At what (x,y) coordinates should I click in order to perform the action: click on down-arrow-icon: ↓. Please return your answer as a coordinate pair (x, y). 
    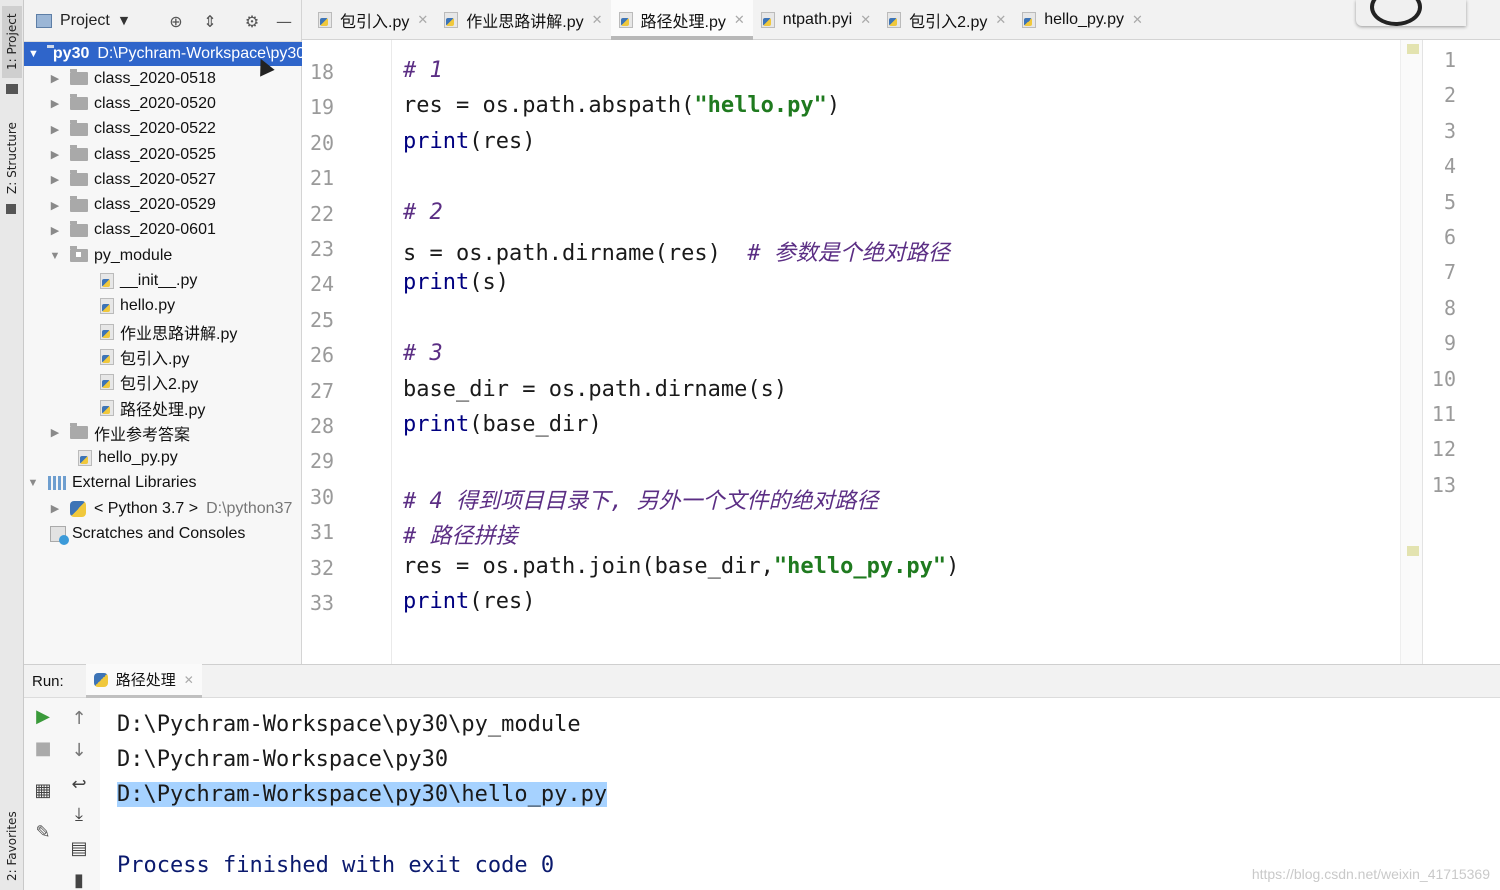
    Looking at the image, I should click on (79, 751).